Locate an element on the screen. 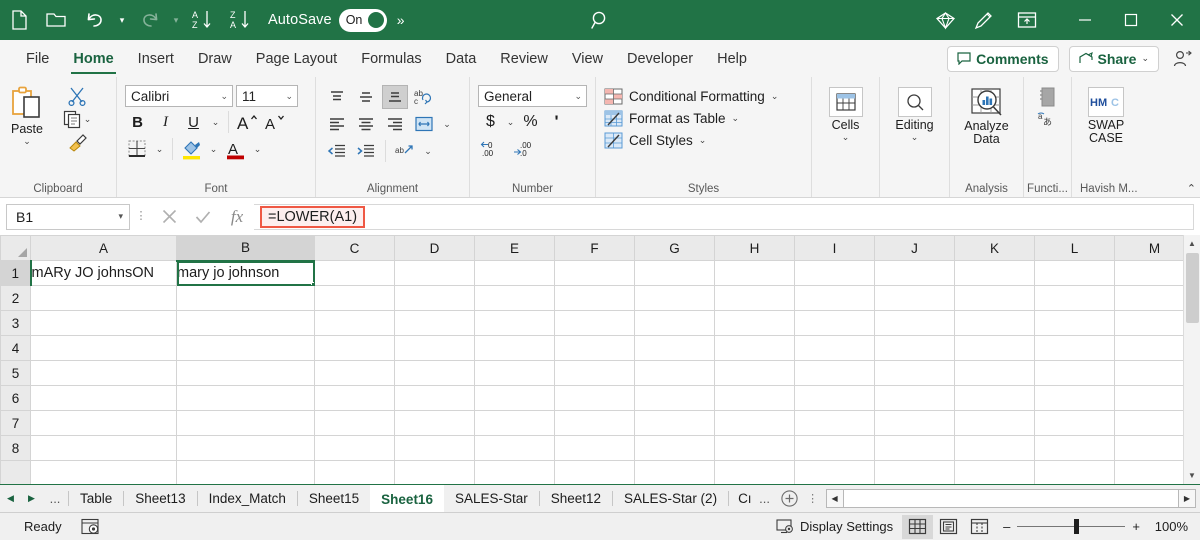  merge-center-caret: ⌄ is located at coordinates (428, 151).